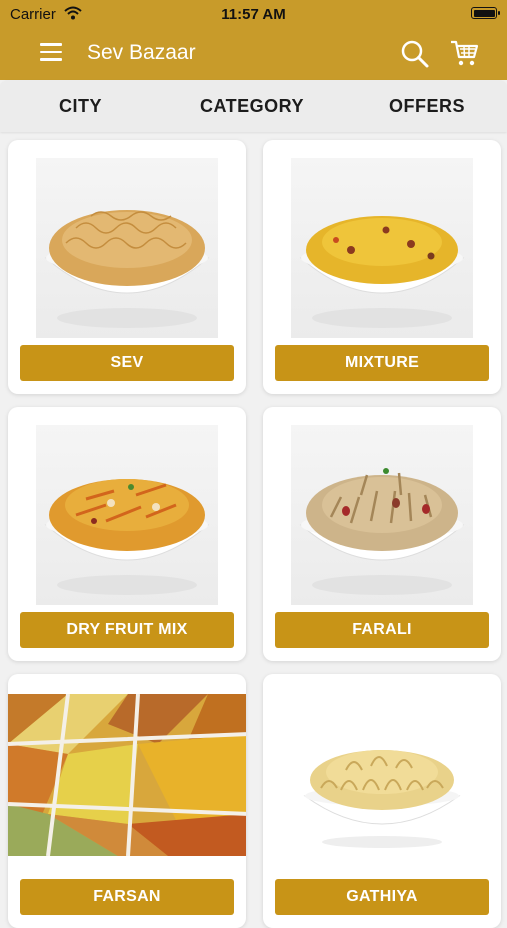  Describe the element at coordinates (485, 13) in the screenshot. I see `battery-icon` at that location.